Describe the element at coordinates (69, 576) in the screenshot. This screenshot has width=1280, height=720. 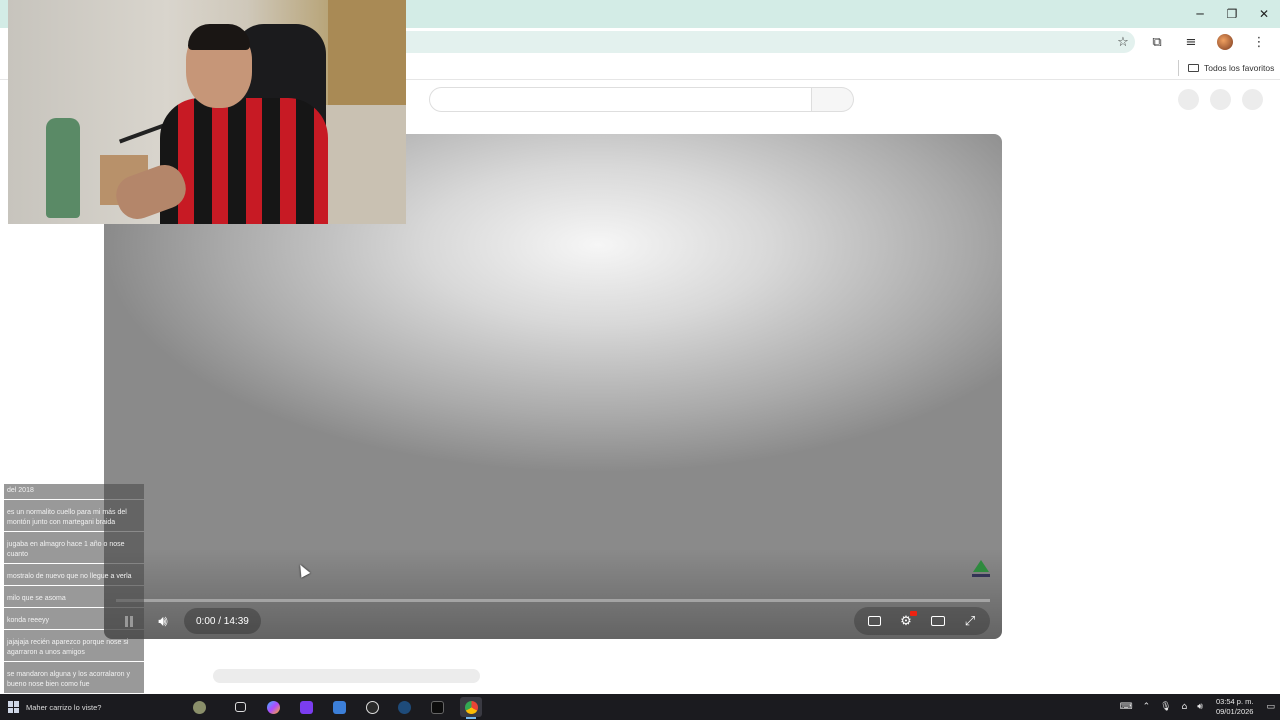
I see `chat-message-text: mostralo de nuevo que no llegue a verla` at that location.